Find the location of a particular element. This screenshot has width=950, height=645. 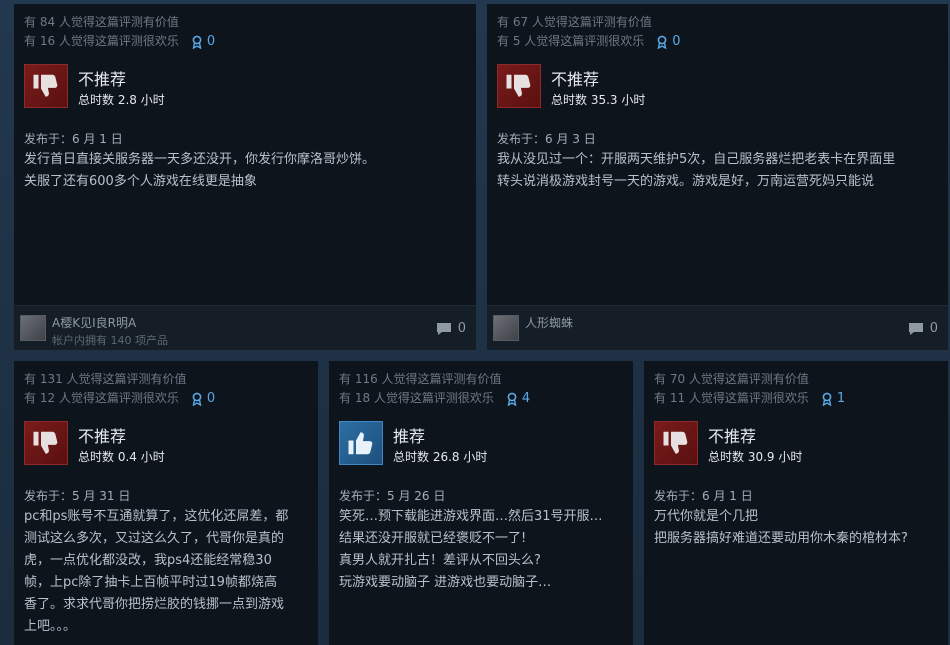

helpful-count: 有 70 人觉得这篇评测有价值 is located at coordinates (731, 379).